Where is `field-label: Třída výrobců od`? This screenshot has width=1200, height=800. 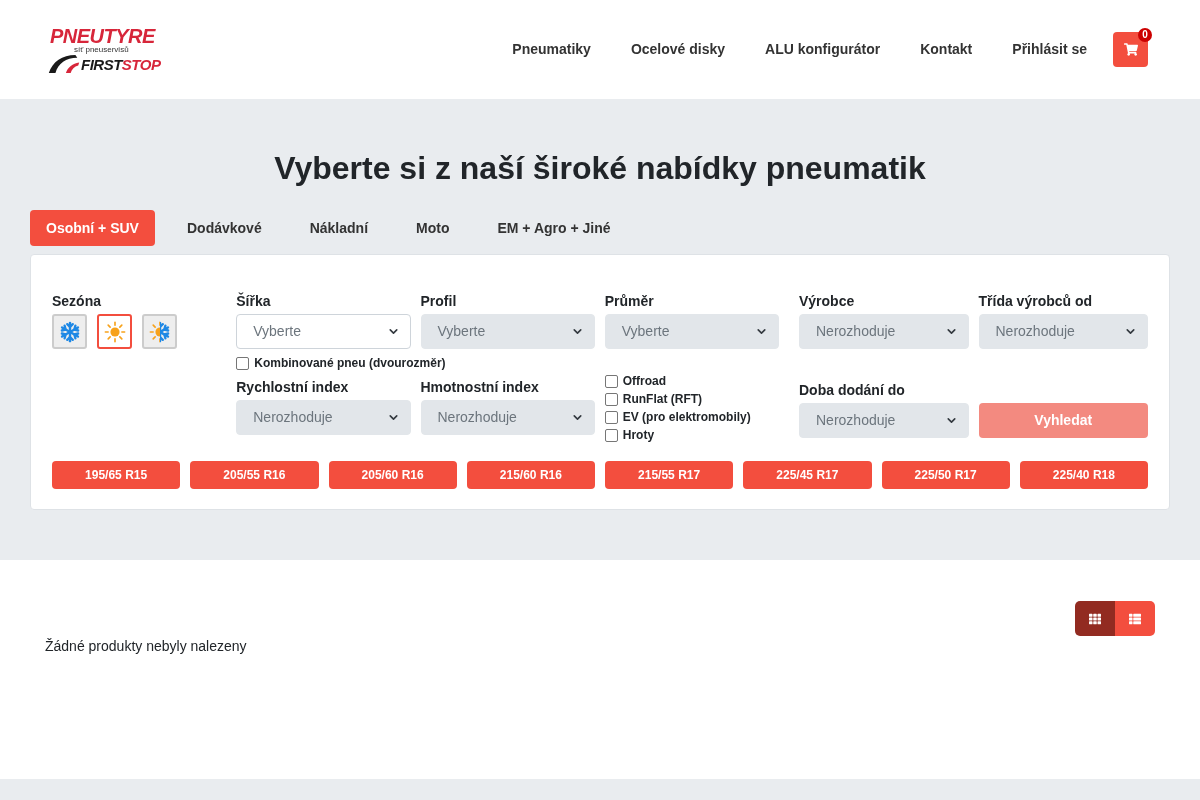
field-label: Třída výrobců od is located at coordinates (1035, 301).